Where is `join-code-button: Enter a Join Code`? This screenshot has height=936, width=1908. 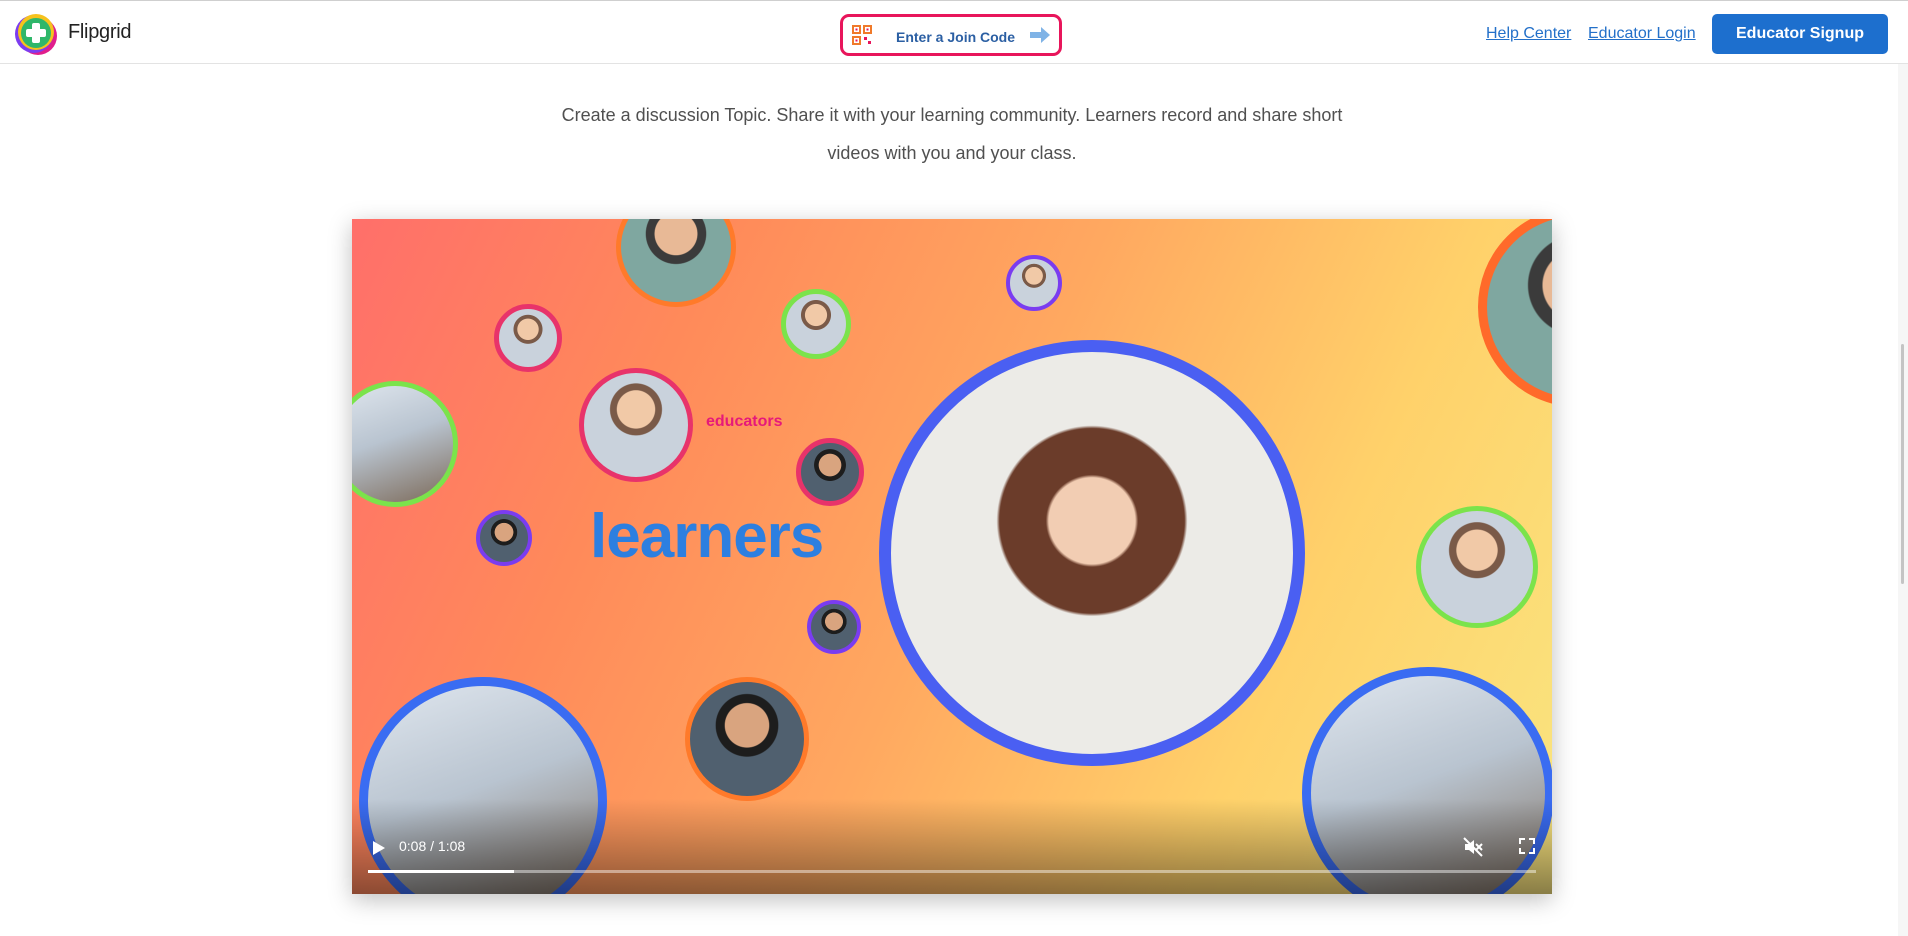 join-code-button: Enter a Join Code is located at coordinates (951, 35).